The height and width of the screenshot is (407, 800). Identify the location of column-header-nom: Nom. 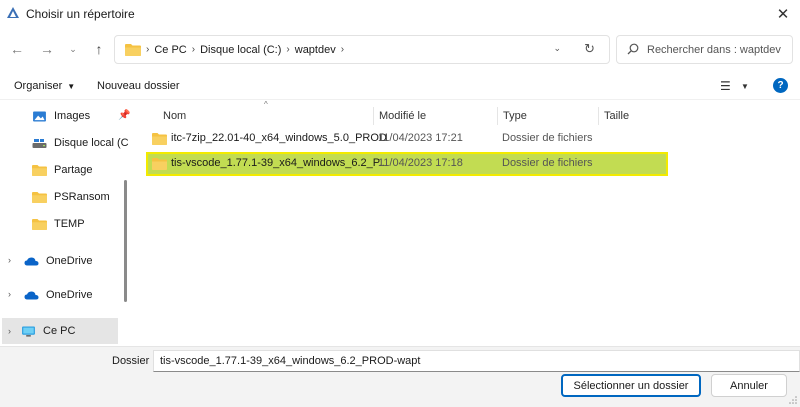
(265, 116).